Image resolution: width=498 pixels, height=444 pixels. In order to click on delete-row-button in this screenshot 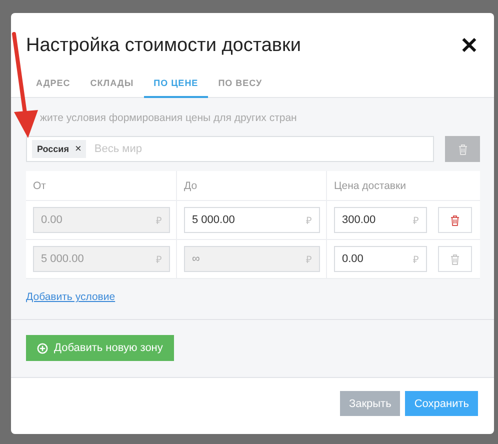, I will do `click(455, 220)`.